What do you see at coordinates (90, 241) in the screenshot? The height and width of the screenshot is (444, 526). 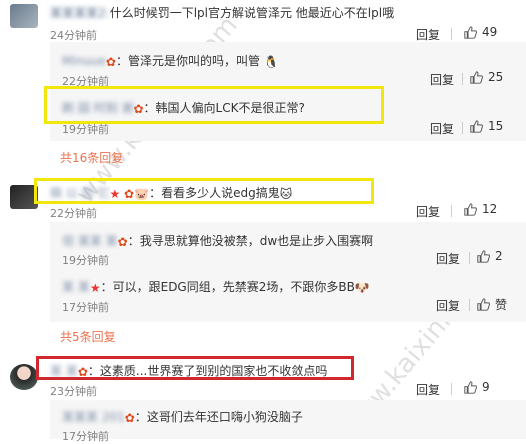 I see `username: 坦 某某 某` at bounding box center [90, 241].